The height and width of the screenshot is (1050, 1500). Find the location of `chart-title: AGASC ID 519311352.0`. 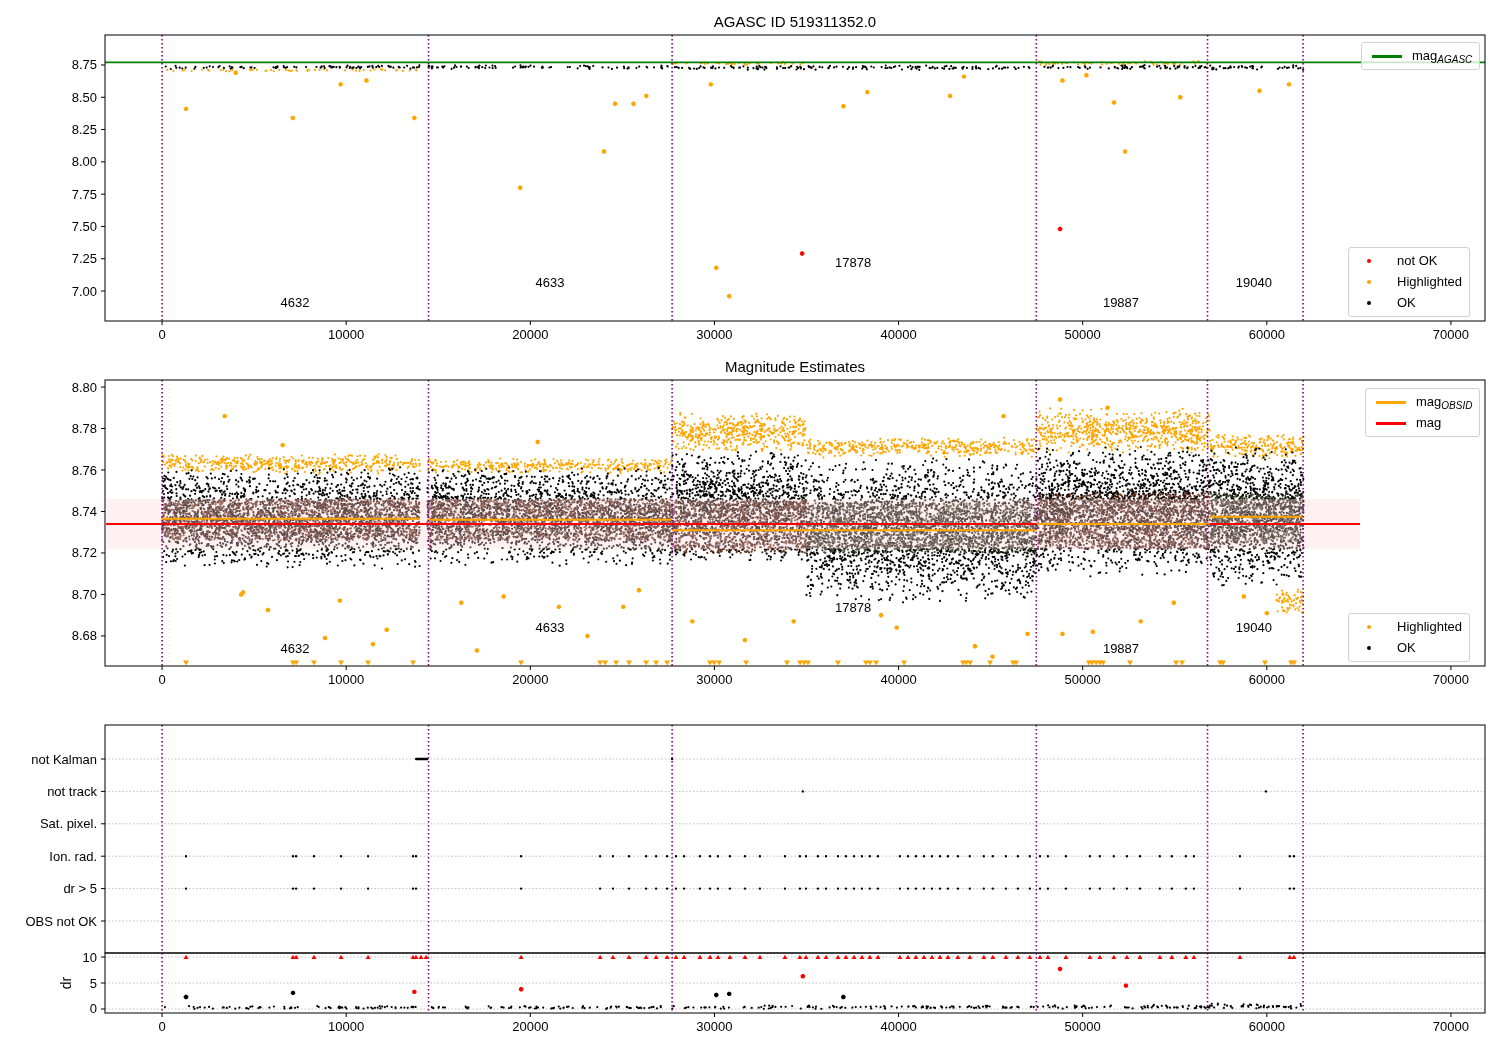

chart-title: AGASC ID 519311352.0 is located at coordinates (795, 21).